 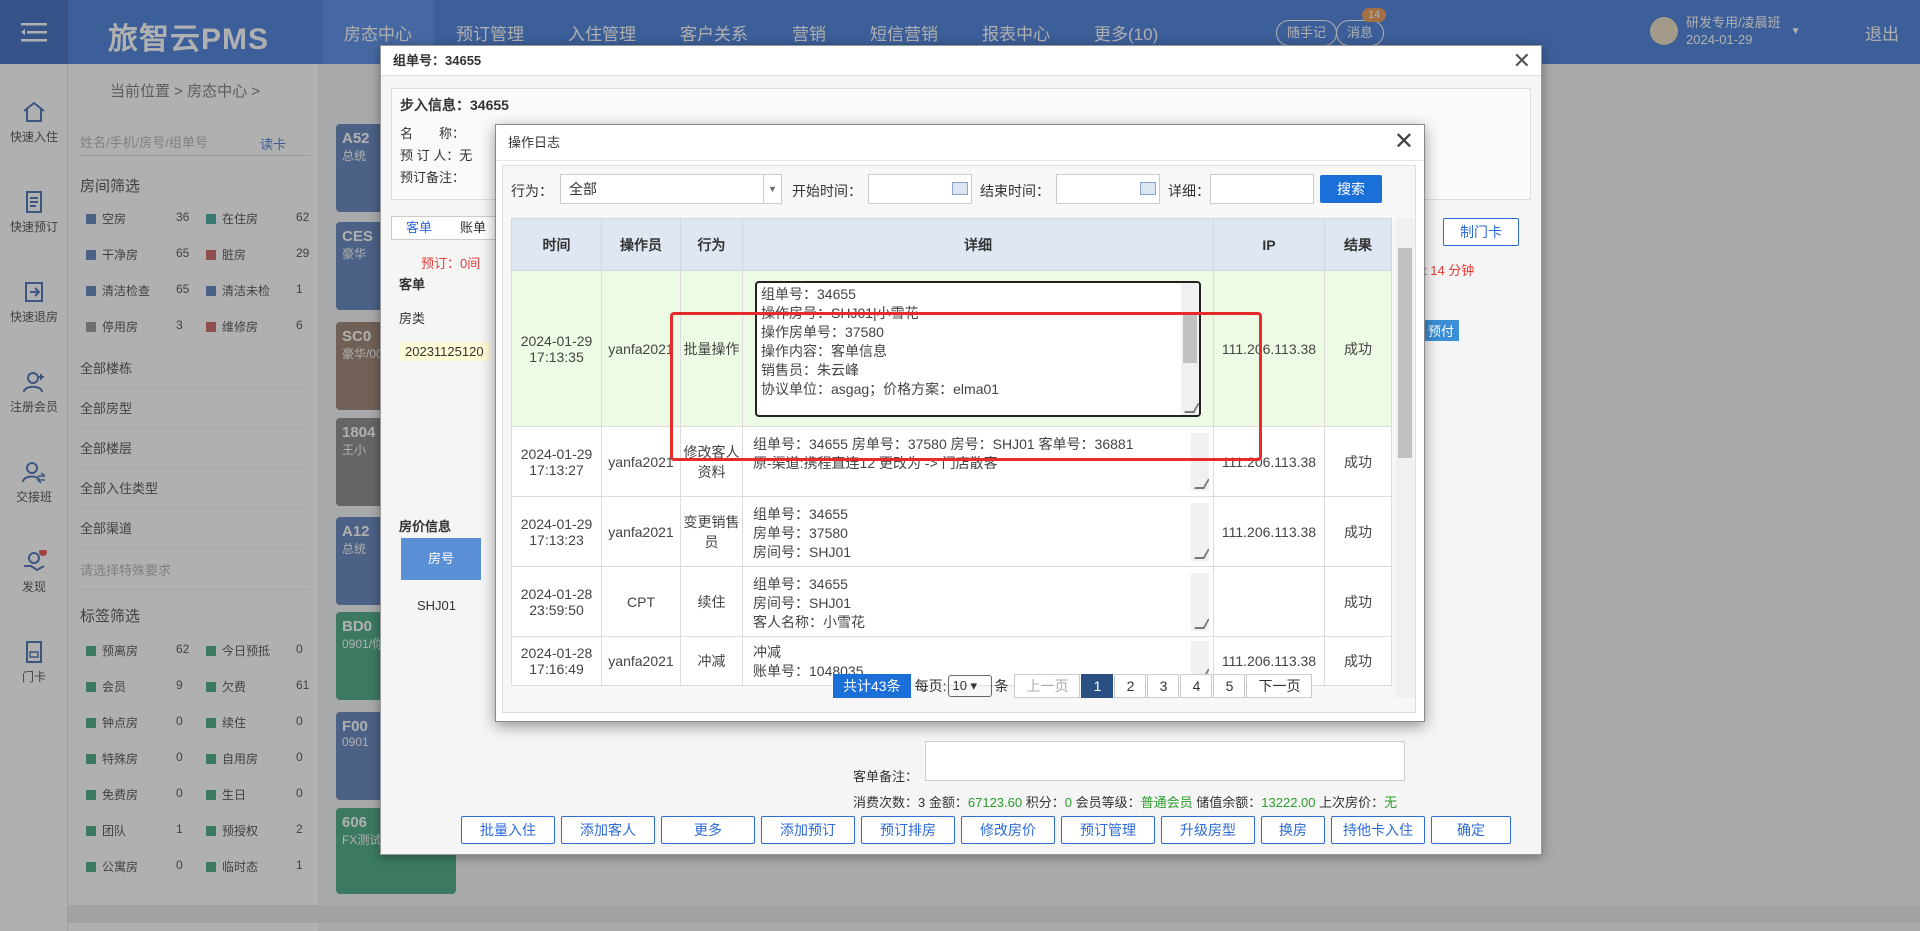 I want to click on countdown-text: t 14 分钟, so click(x=1449, y=270).